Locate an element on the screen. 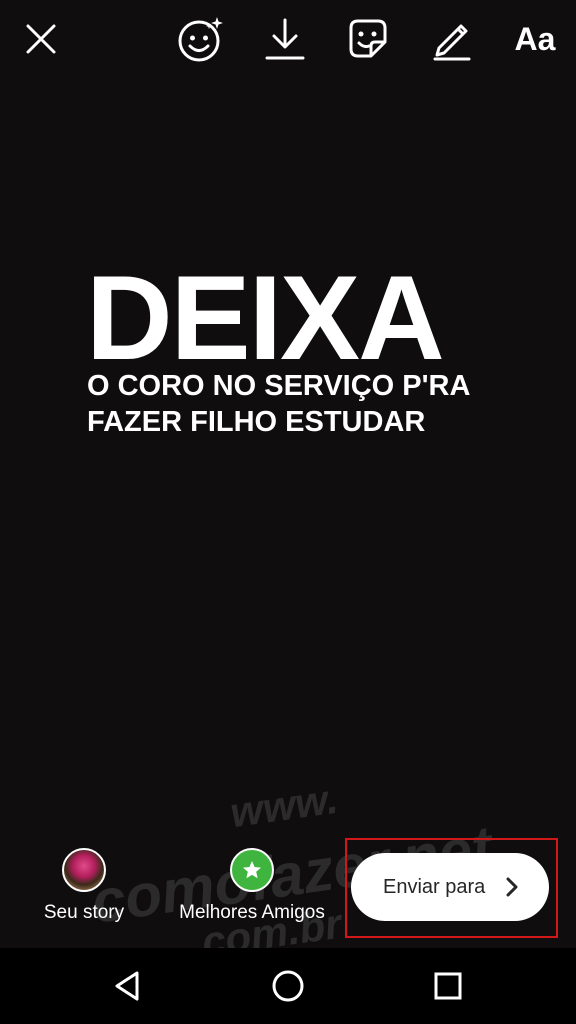 This screenshot has width=576, height=1024. close-friends-star-icon is located at coordinates (252, 870).